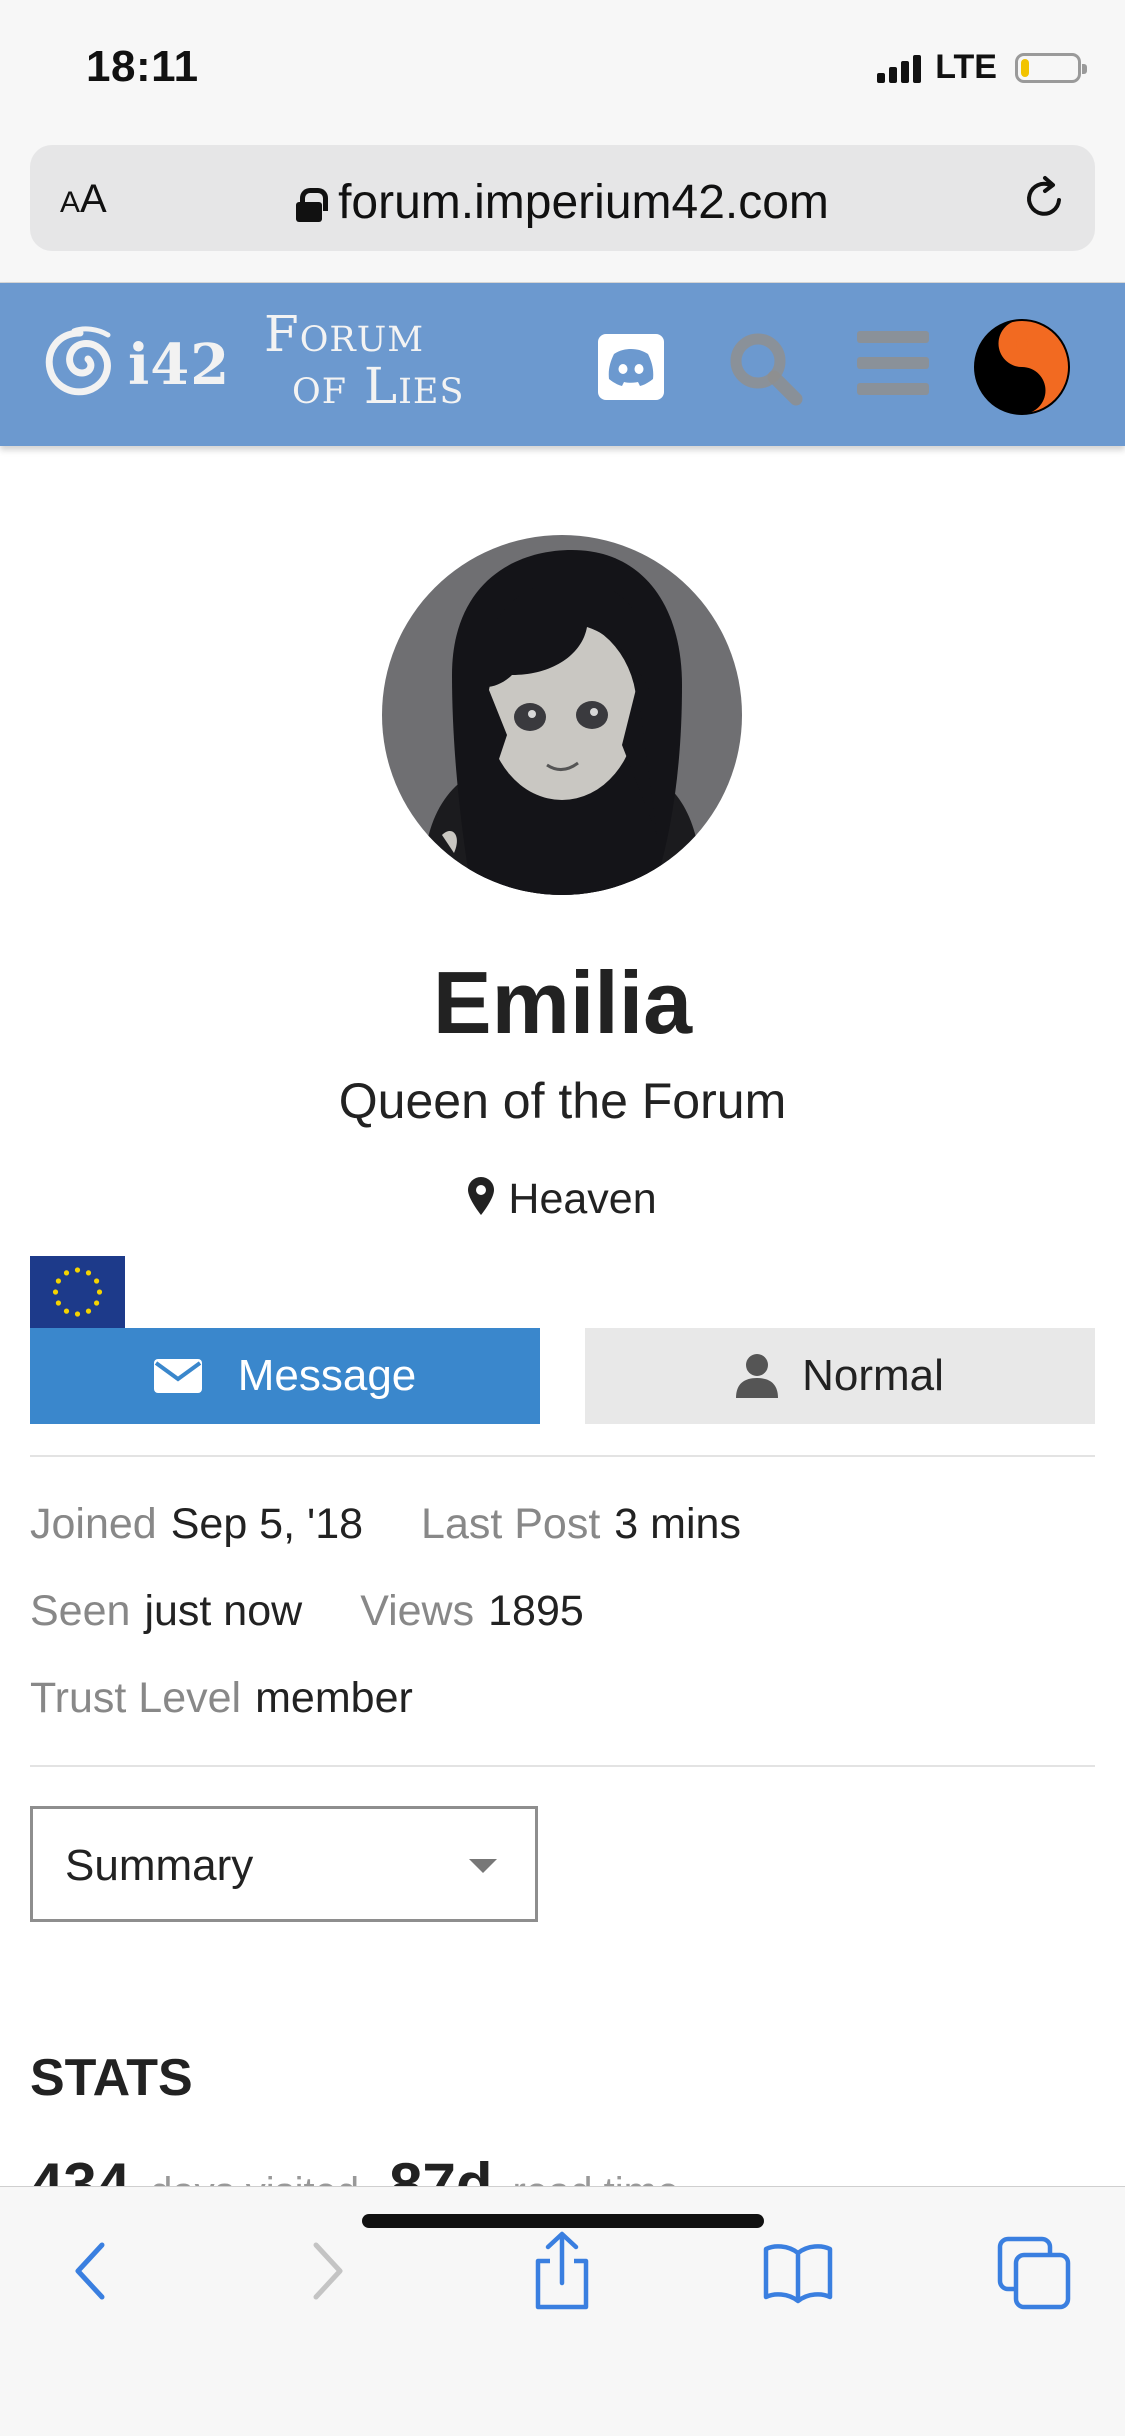 This screenshot has height=2436, width=1125. Describe the element at coordinates (80, 1611) in the screenshot. I see `seen-label: Seen` at that location.